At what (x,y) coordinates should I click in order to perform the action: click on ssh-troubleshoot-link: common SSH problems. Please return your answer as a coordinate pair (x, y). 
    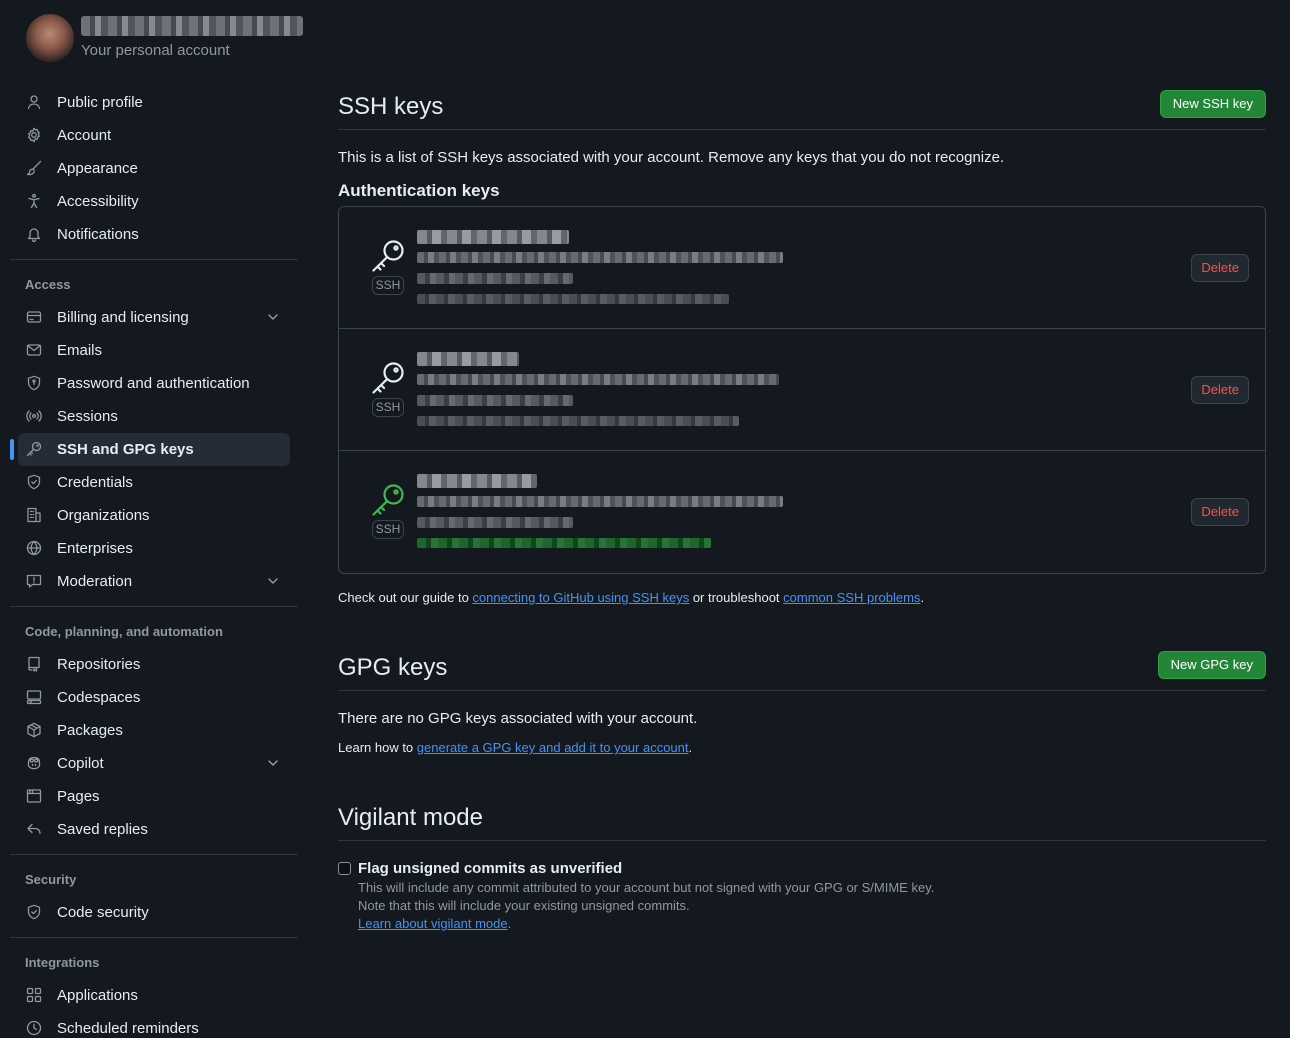
    Looking at the image, I should click on (851, 597).